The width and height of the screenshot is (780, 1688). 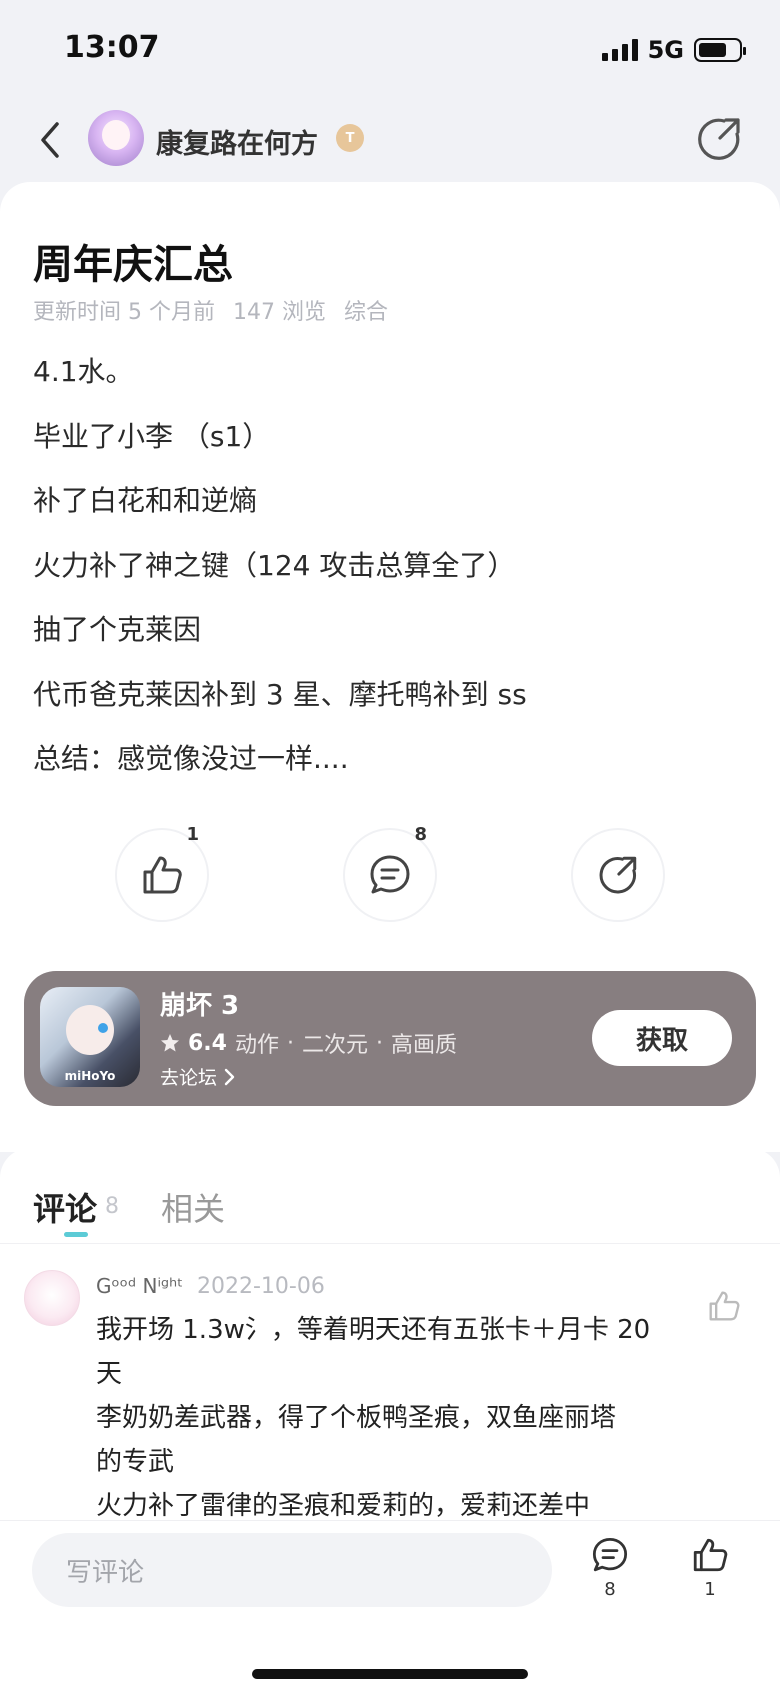 What do you see at coordinates (424, 1045) in the screenshot?
I see `game-tag: 高画质` at bounding box center [424, 1045].